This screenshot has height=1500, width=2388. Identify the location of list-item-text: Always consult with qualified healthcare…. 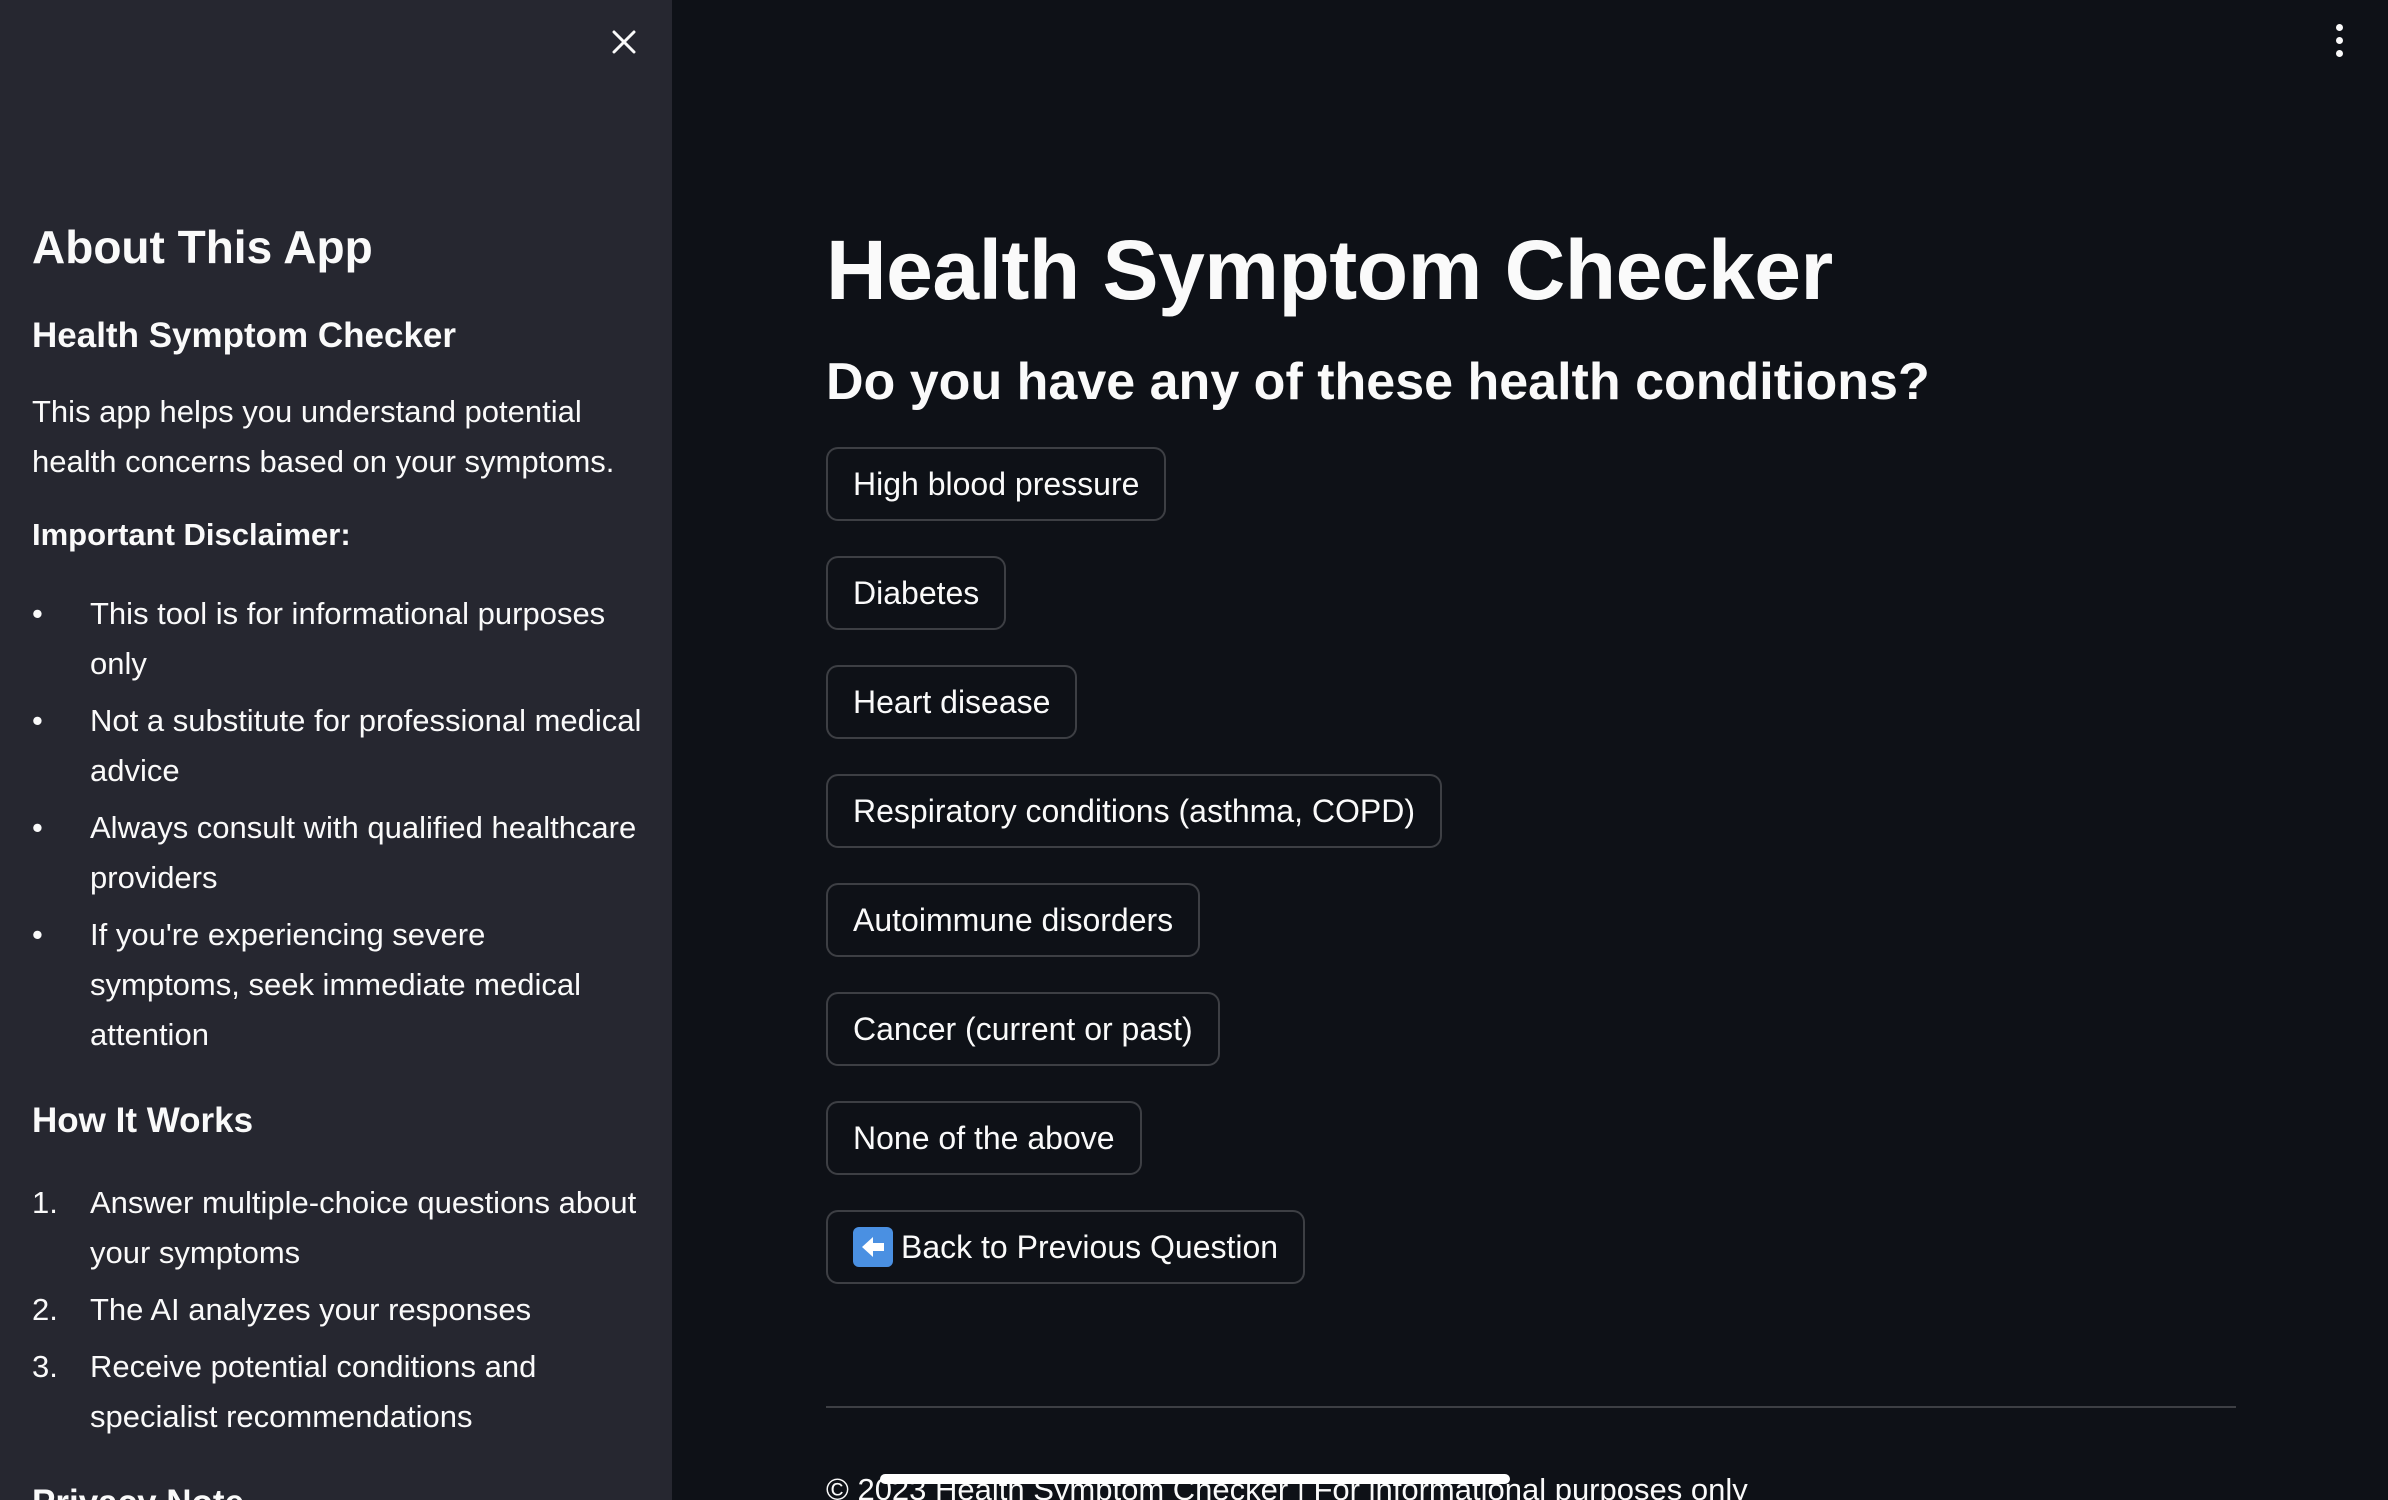
(363, 853).